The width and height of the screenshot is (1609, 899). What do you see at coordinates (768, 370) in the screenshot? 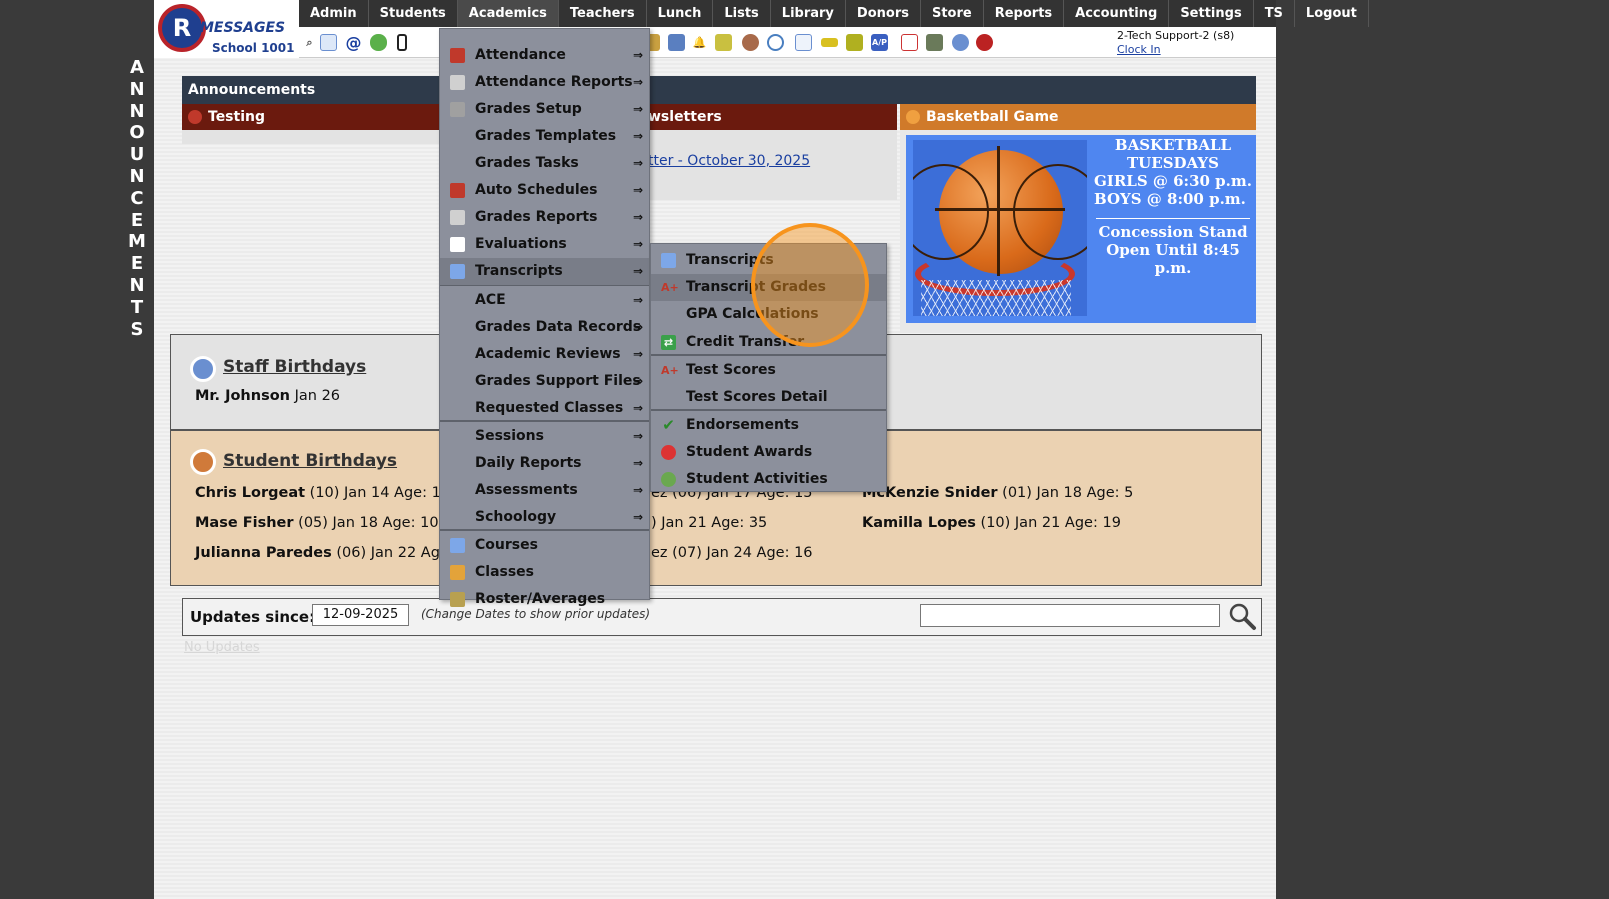
I see `submenu-item-test-scores: A+ Test Scores` at bounding box center [768, 370].